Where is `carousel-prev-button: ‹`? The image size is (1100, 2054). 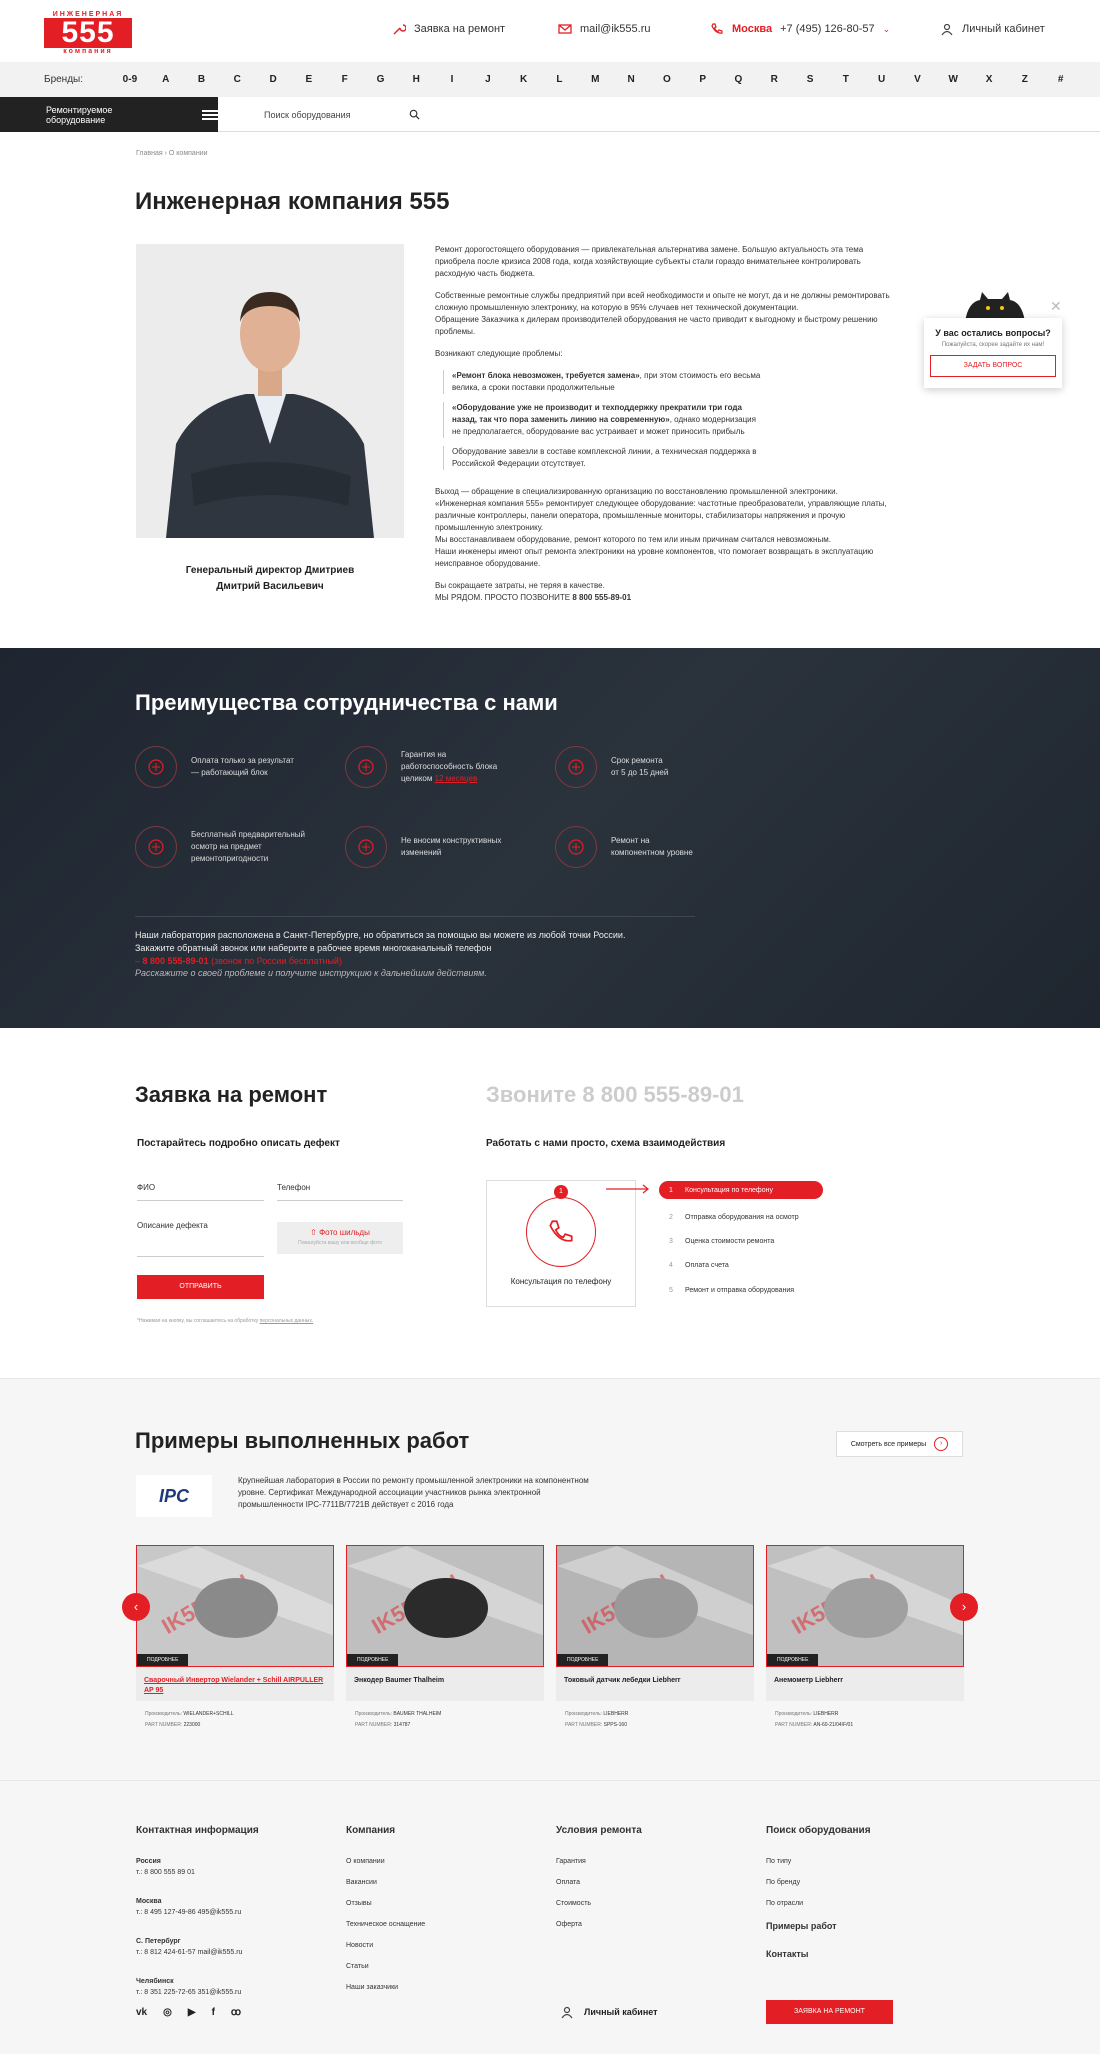 carousel-prev-button: ‹ is located at coordinates (136, 1607).